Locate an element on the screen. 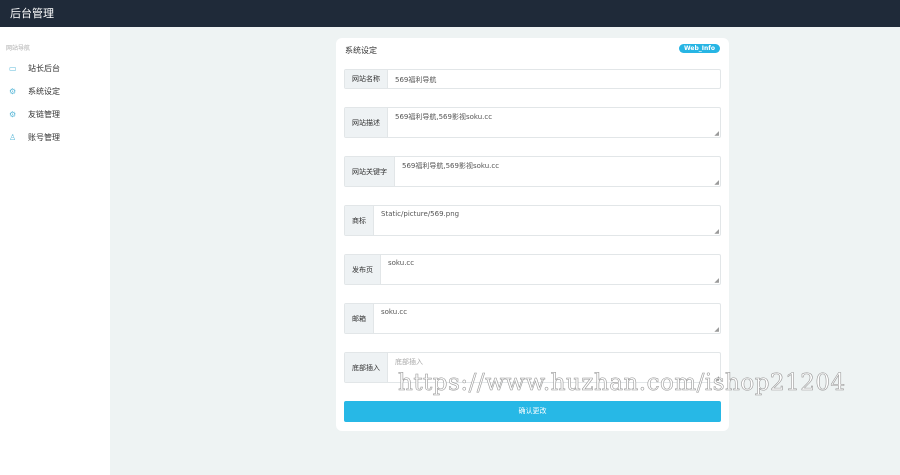  field-label: 网站关键字 is located at coordinates (370, 171).